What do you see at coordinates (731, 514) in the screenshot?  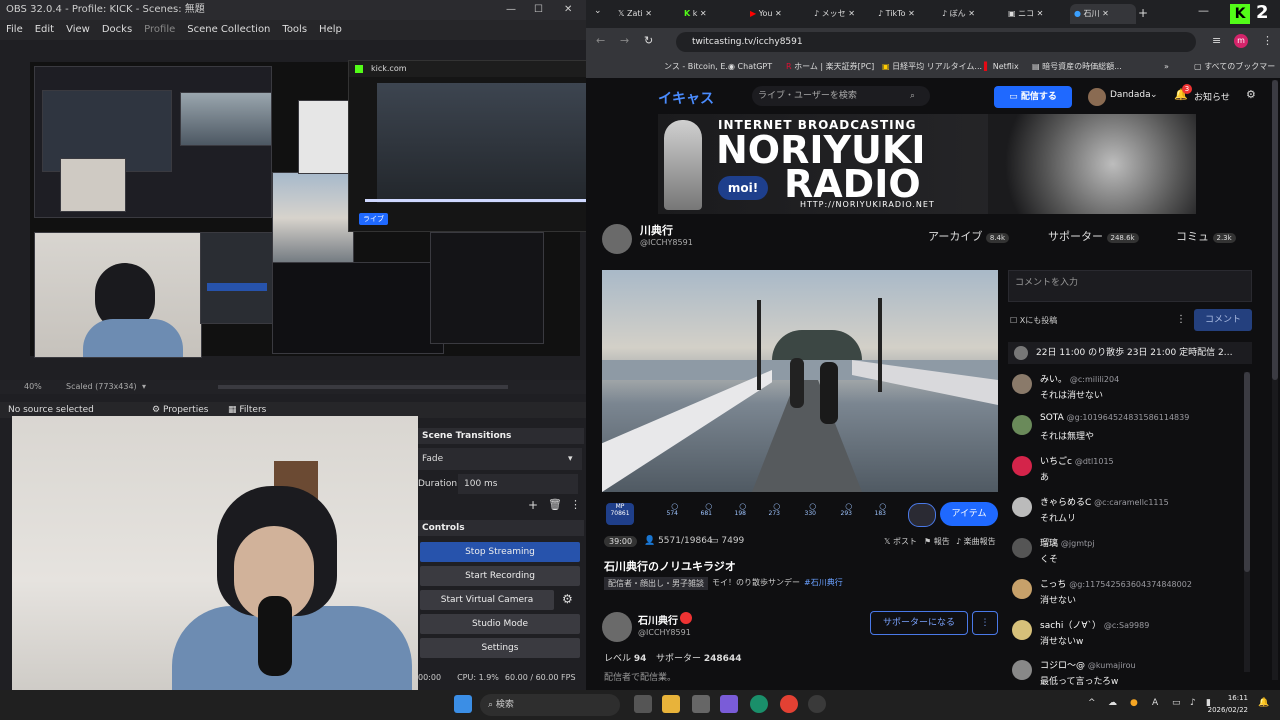 I see `item-slot: ◯ 198` at bounding box center [731, 514].